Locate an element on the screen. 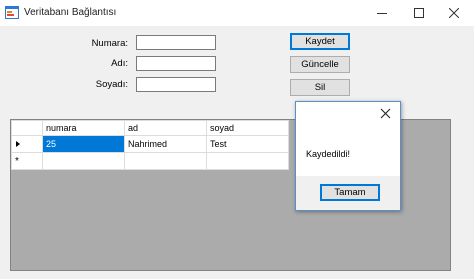 This screenshot has height=279, width=474. dialog-message: Kaydedildi! is located at coordinates (328, 154).